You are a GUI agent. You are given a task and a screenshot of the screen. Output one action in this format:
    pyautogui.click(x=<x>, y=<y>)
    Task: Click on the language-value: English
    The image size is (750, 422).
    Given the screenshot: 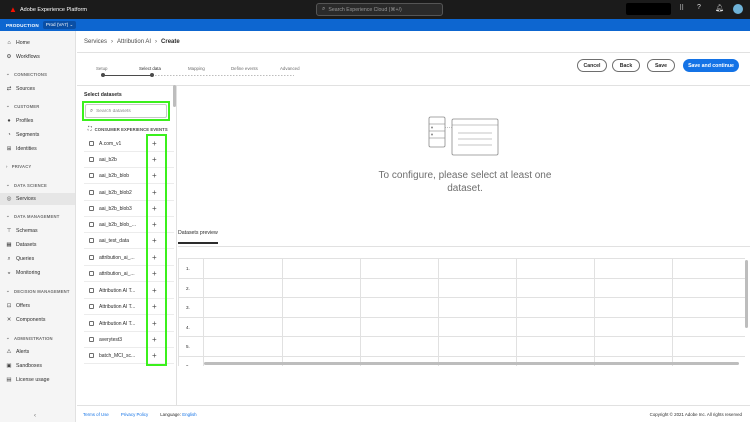 What is the action you would take?
    pyautogui.click(x=189, y=414)
    